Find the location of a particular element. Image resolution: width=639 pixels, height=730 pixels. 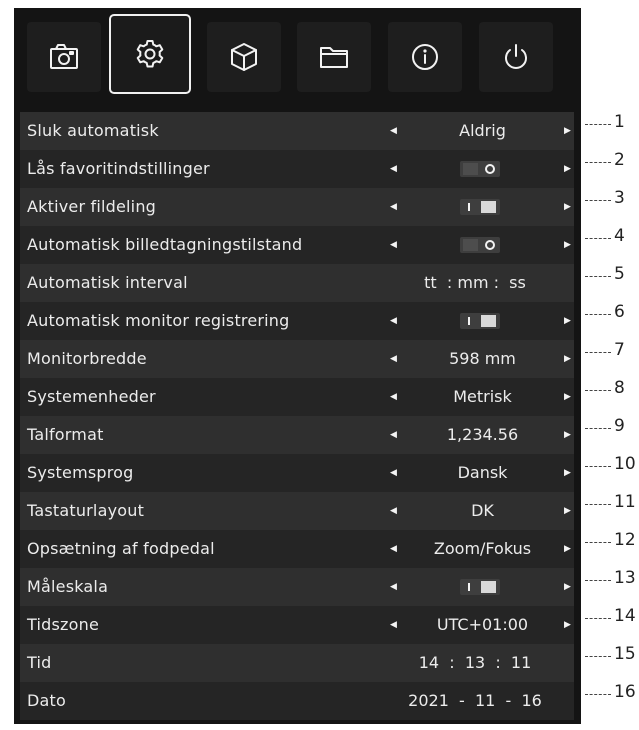

tab-camera is located at coordinates (64, 57).